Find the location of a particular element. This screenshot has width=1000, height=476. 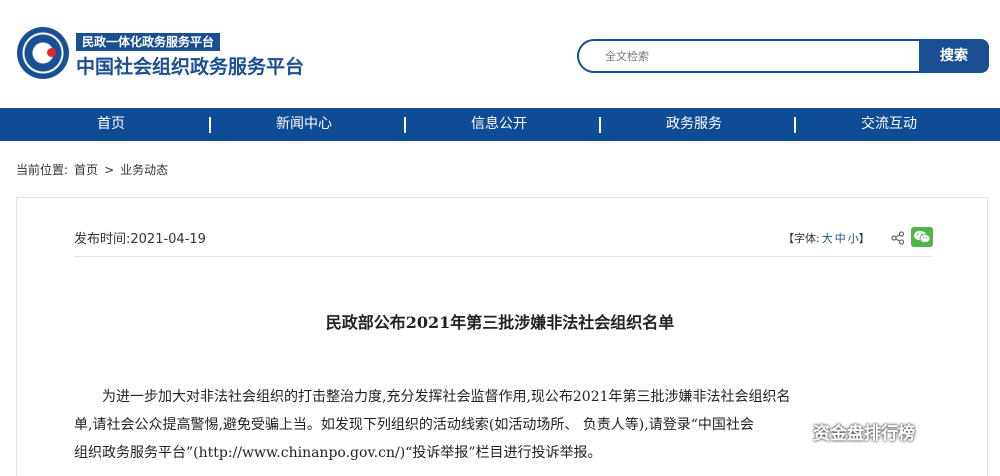

search-input is located at coordinates (749, 56).